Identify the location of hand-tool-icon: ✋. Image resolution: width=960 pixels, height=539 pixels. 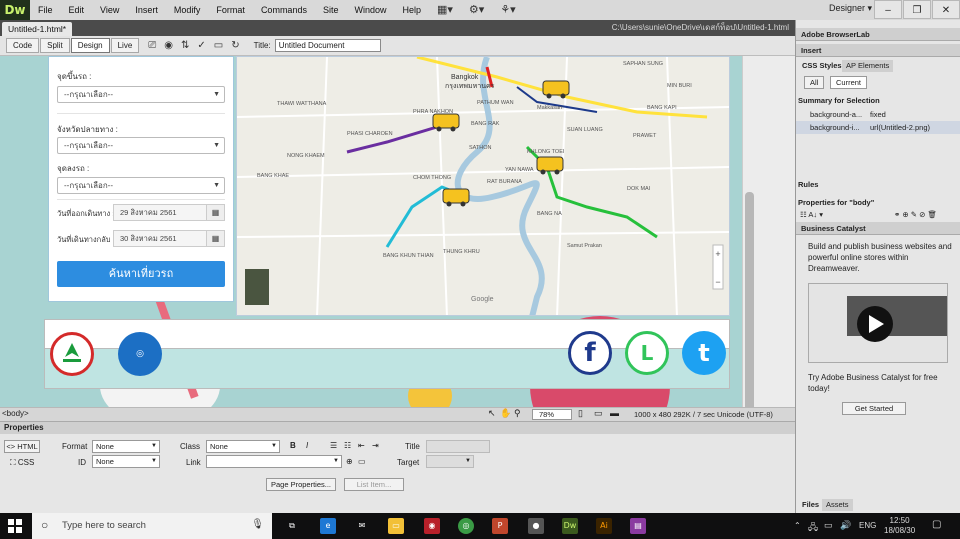
(505, 413).